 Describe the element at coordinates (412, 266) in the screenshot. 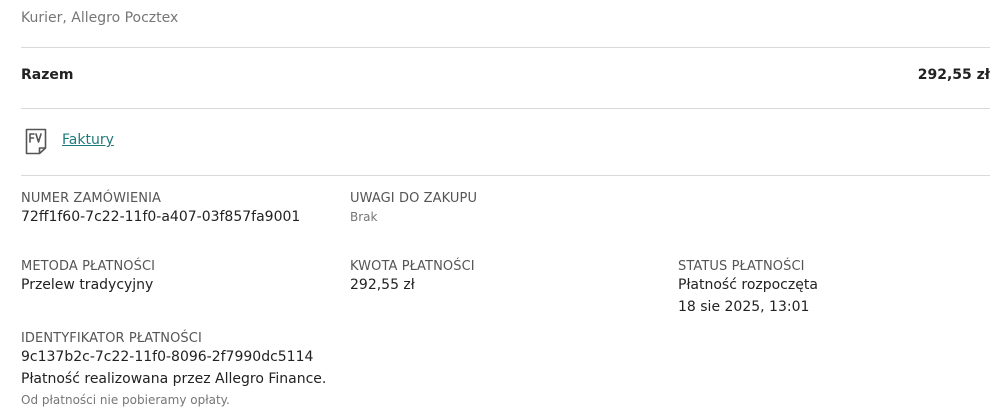

I see `payment-amount-label: KWOTA PŁATNOŚCI` at that location.